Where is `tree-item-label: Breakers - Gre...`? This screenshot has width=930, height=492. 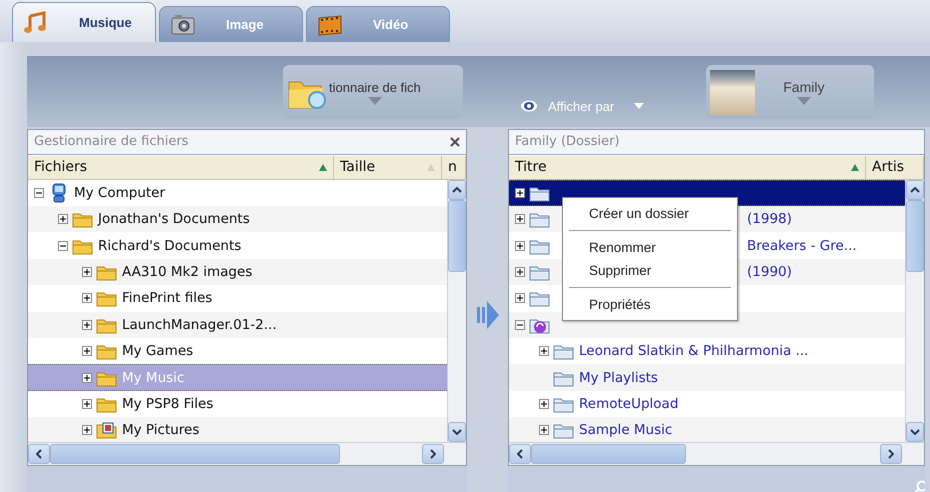
tree-item-label: Breakers - Gre... is located at coordinates (802, 246).